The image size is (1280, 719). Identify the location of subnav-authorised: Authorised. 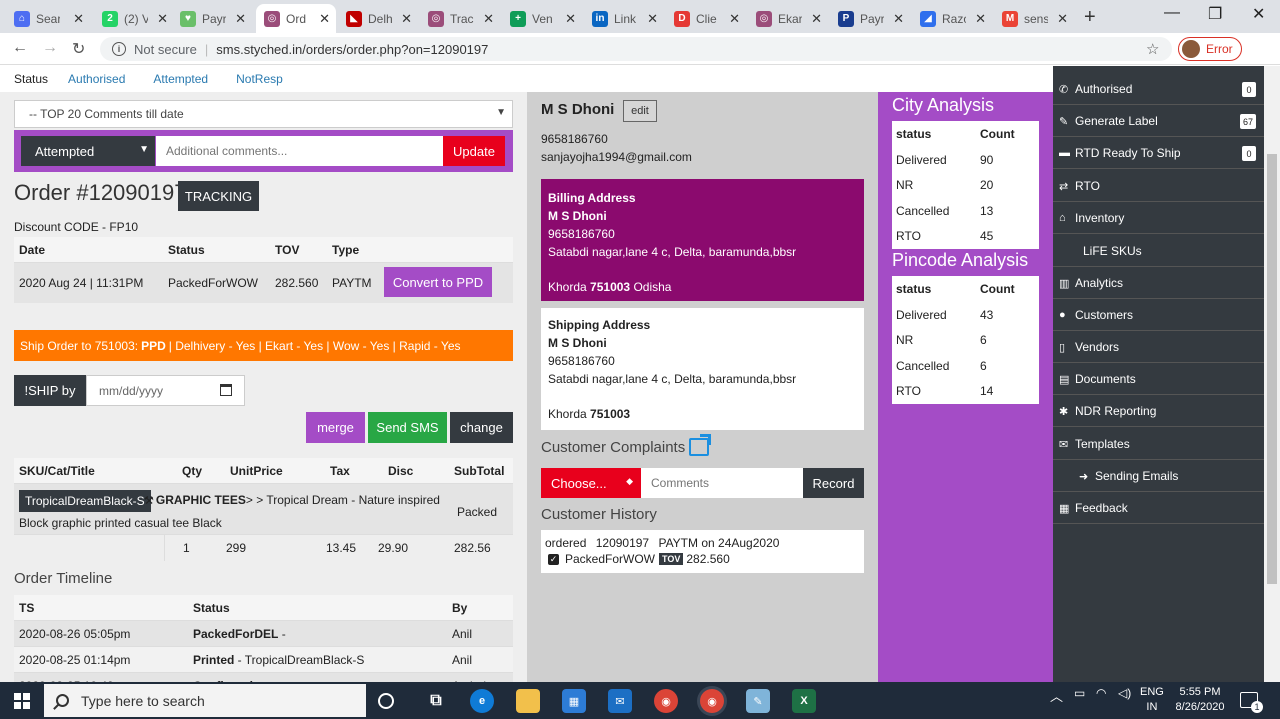
(96, 79).